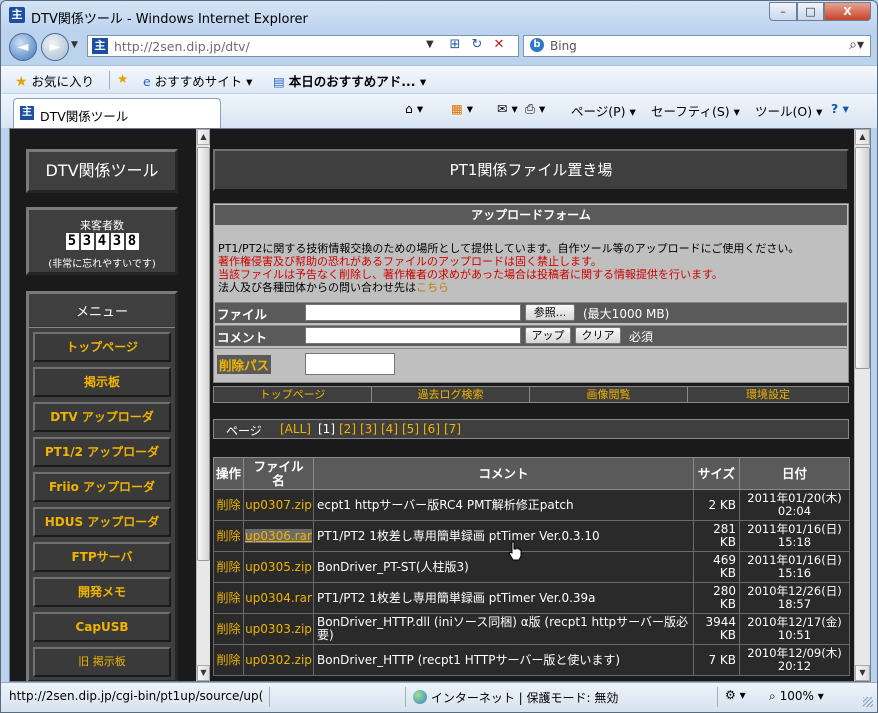 This screenshot has height=713, width=878. Describe the element at coordinates (537, 45) in the screenshot. I see `bing-logo-icon: b` at that location.